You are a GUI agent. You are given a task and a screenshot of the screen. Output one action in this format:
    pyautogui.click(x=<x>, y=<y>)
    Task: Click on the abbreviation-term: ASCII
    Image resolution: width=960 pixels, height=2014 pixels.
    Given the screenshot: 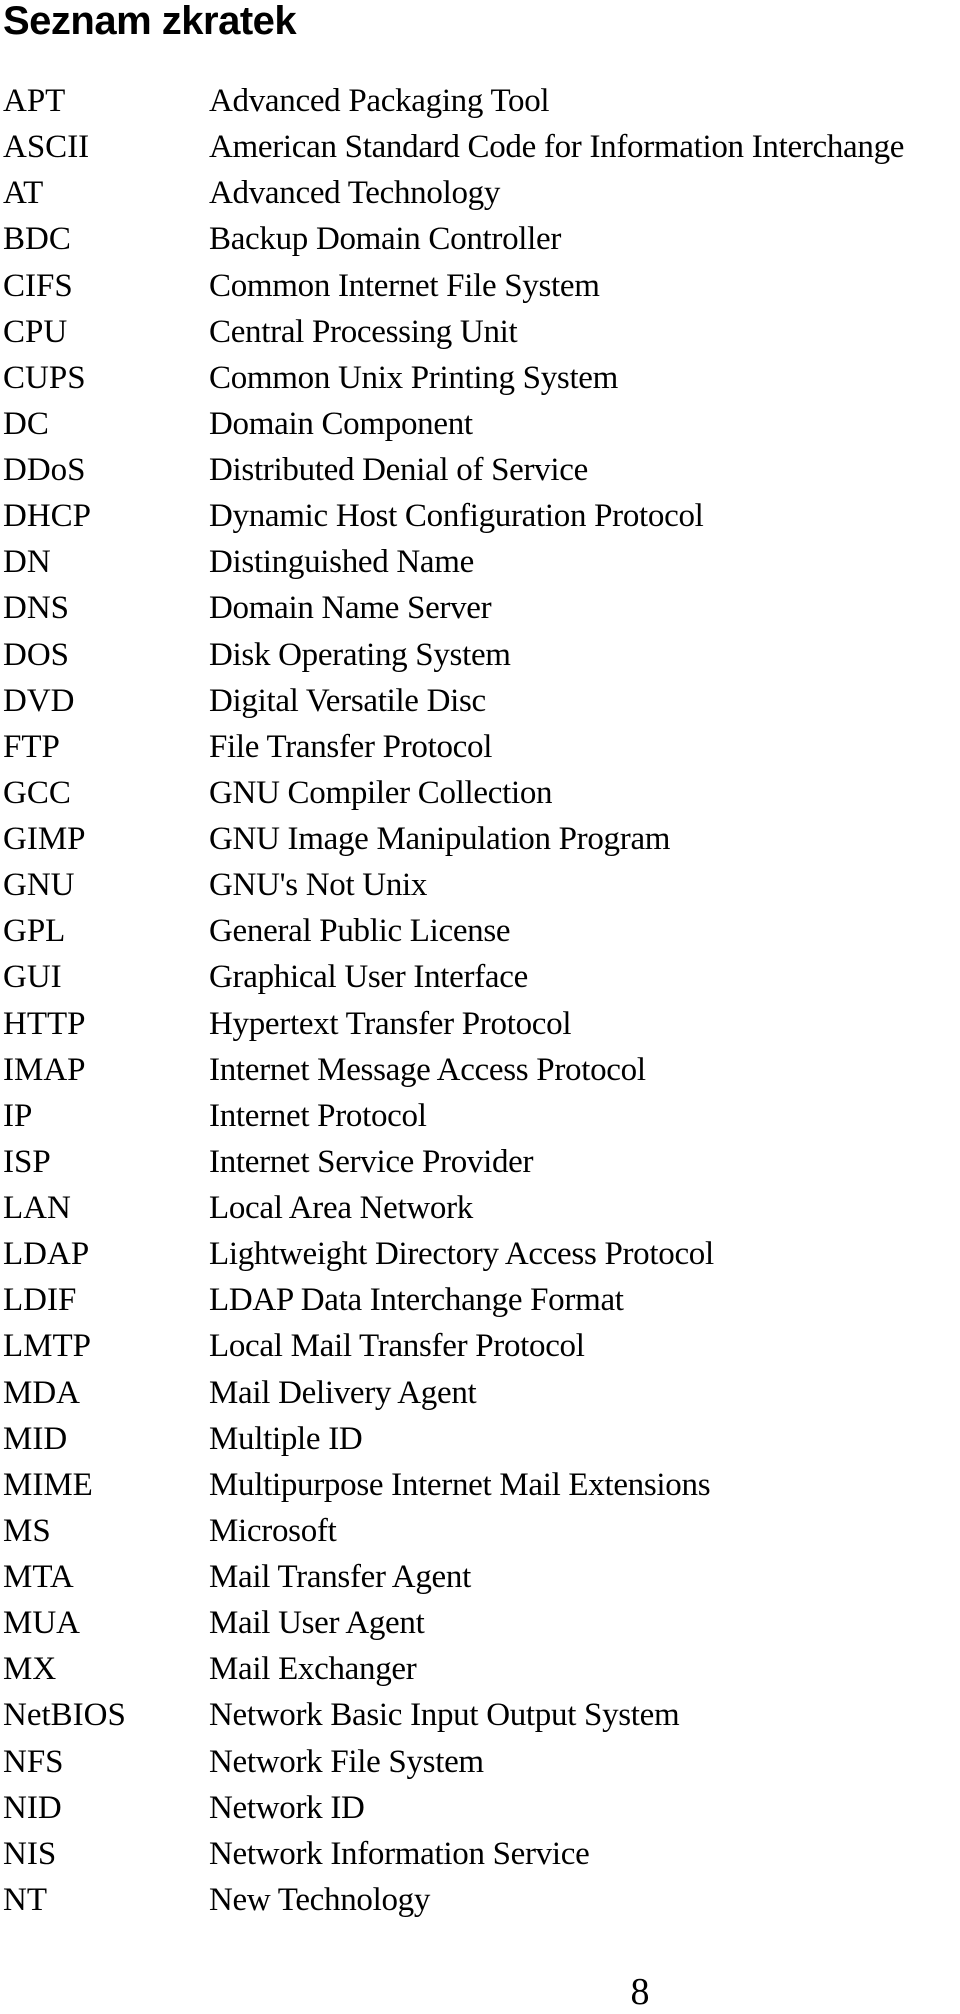 What is the action you would take?
    pyautogui.click(x=46, y=147)
    